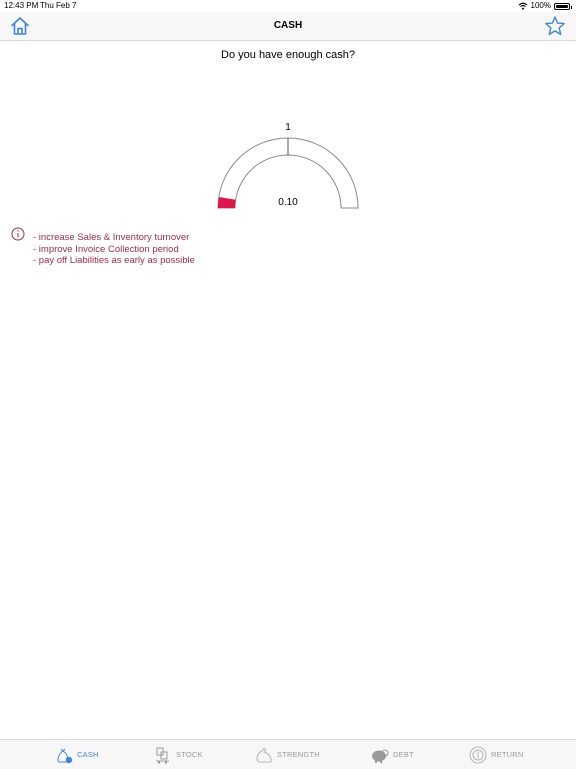 Image resolution: width=576 pixels, height=769 pixels. Describe the element at coordinates (380, 756) in the screenshot. I see `debt-piggy-icon` at that location.